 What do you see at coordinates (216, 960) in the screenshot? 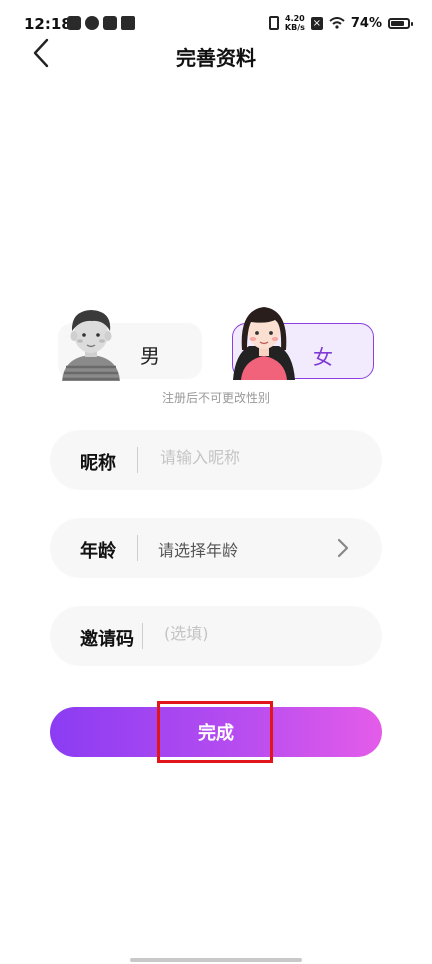
I see `home-indicator` at bounding box center [216, 960].